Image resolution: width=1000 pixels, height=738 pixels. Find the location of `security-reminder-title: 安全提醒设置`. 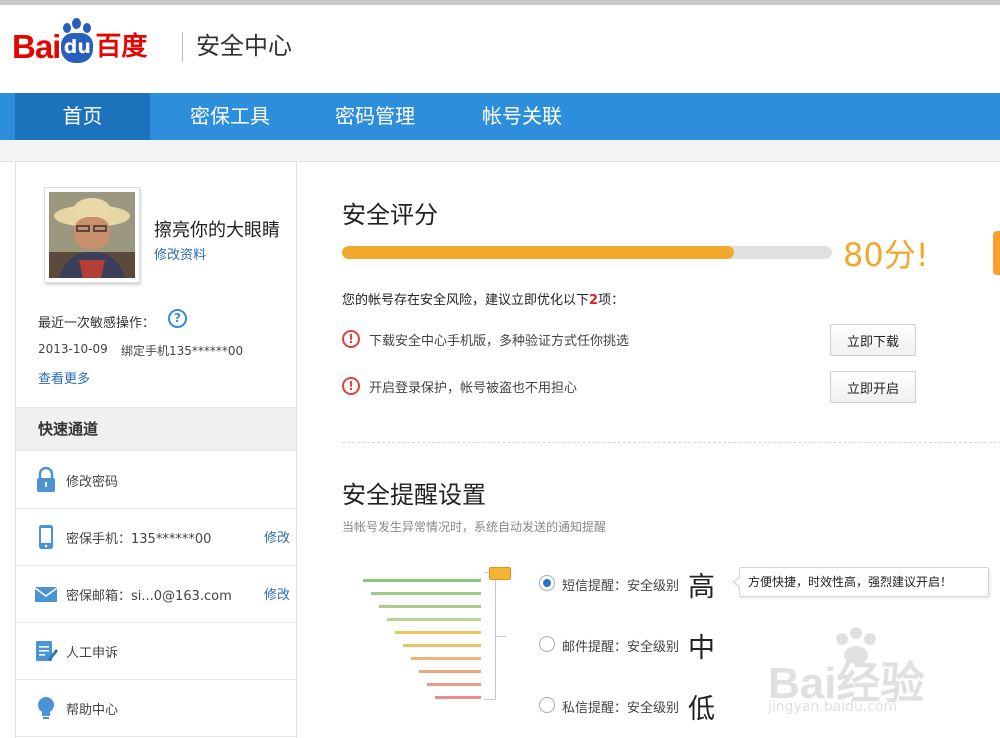

security-reminder-title: 安全提醒设置 is located at coordinates (414, 495).